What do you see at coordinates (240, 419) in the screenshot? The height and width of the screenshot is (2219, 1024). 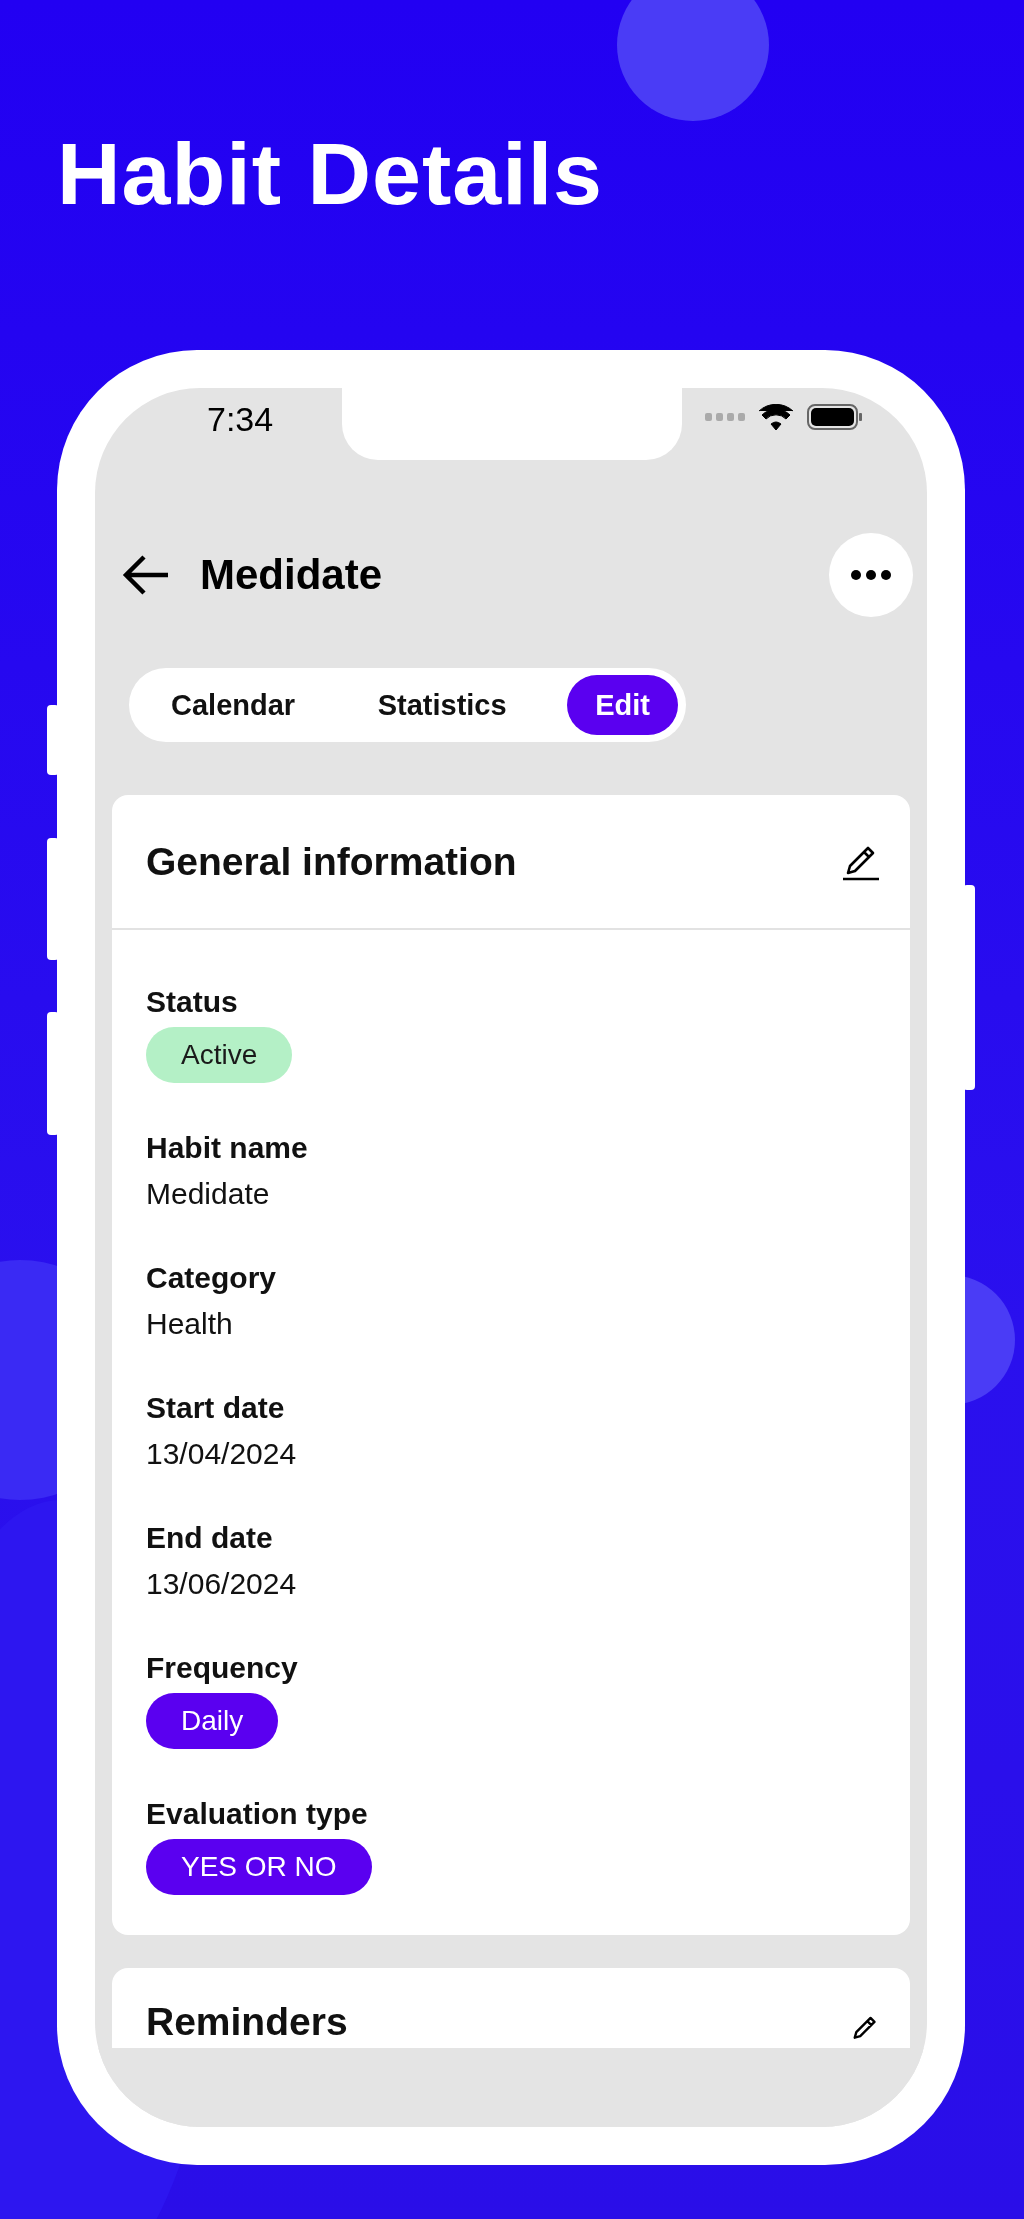 I see `status-time: 7:34` at bounding box center [240, 419].